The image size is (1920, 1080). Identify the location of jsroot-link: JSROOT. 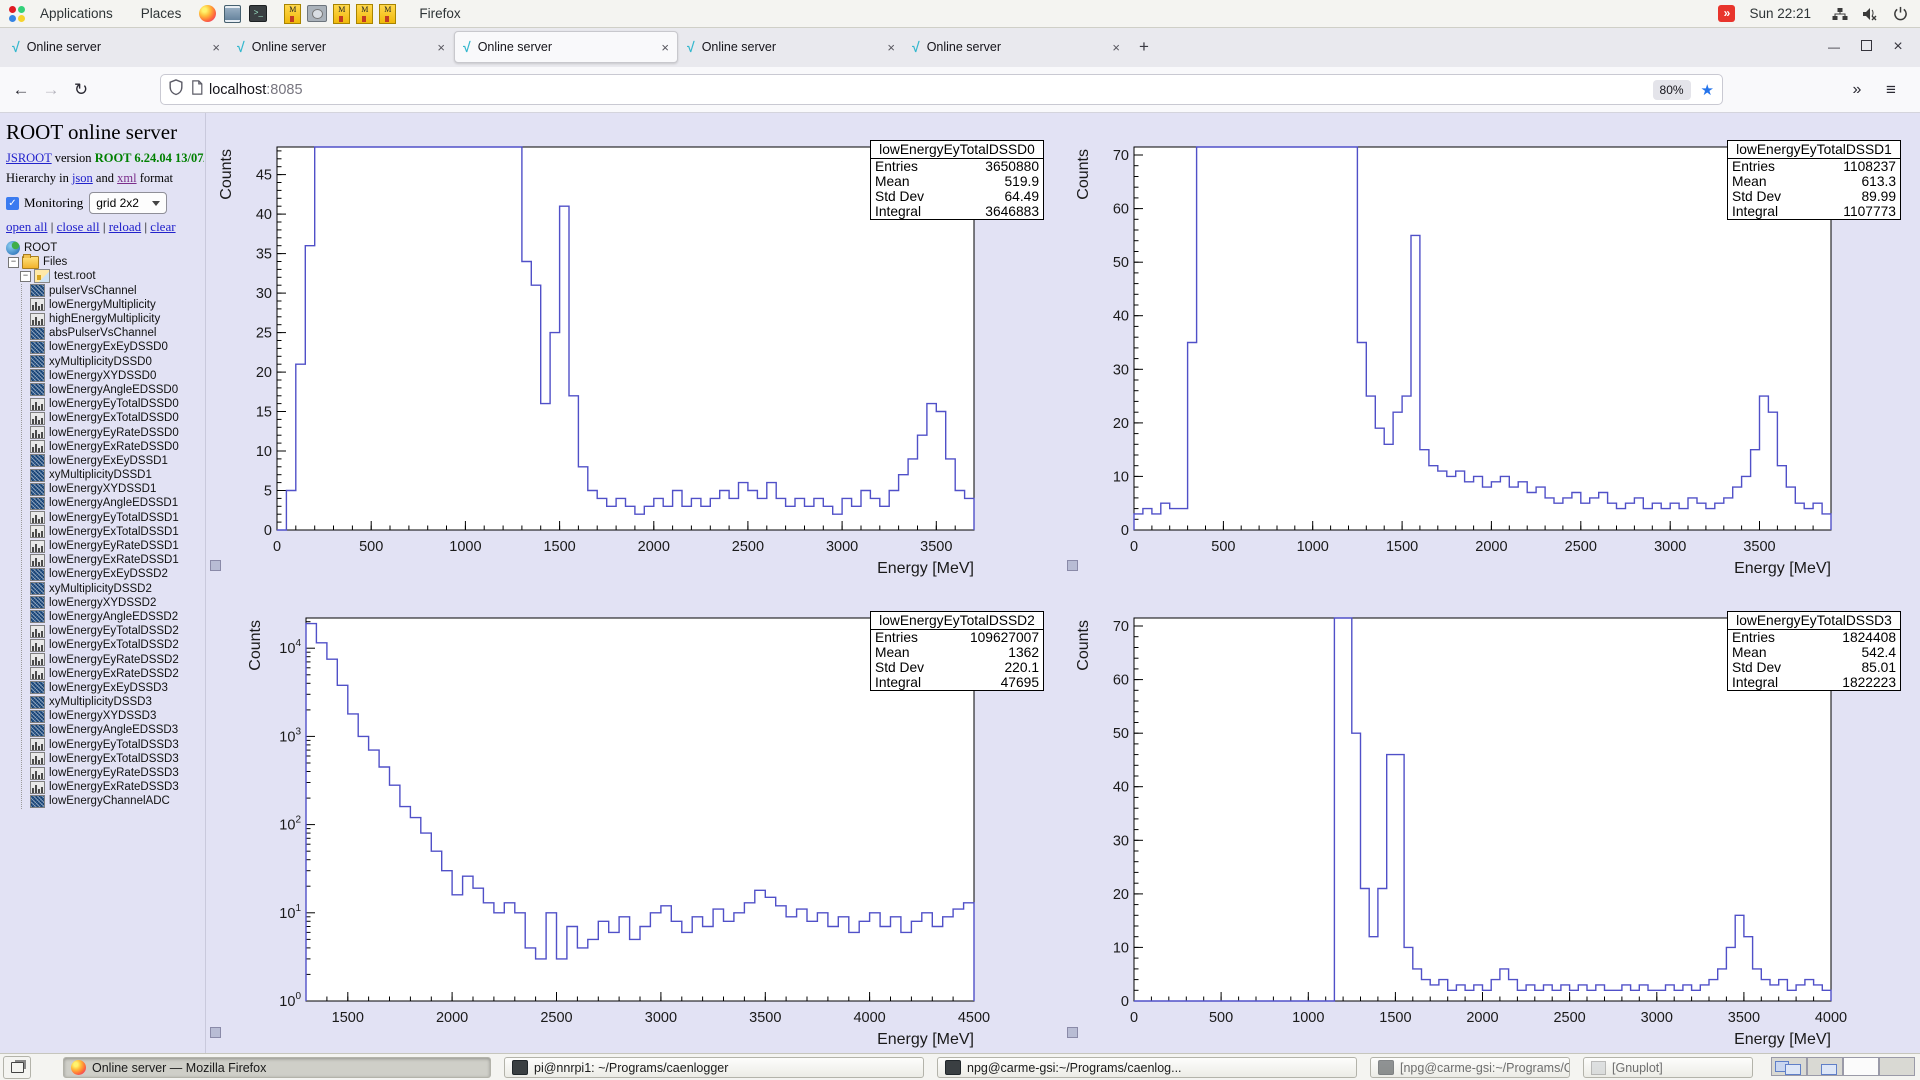
(29, 158).